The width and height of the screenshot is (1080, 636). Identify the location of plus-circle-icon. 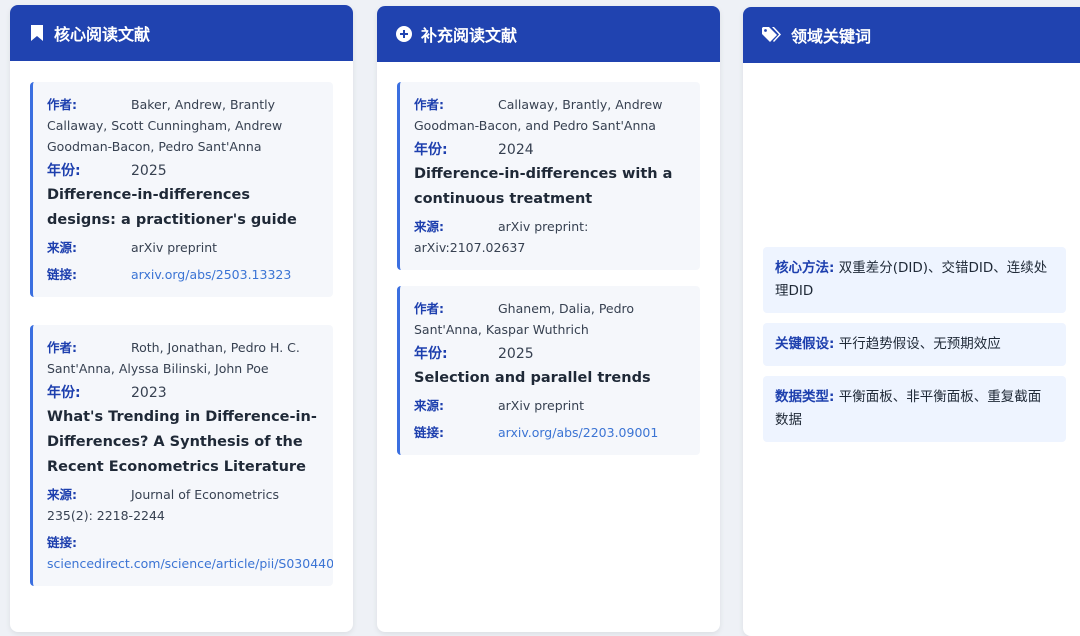
(404, 34).